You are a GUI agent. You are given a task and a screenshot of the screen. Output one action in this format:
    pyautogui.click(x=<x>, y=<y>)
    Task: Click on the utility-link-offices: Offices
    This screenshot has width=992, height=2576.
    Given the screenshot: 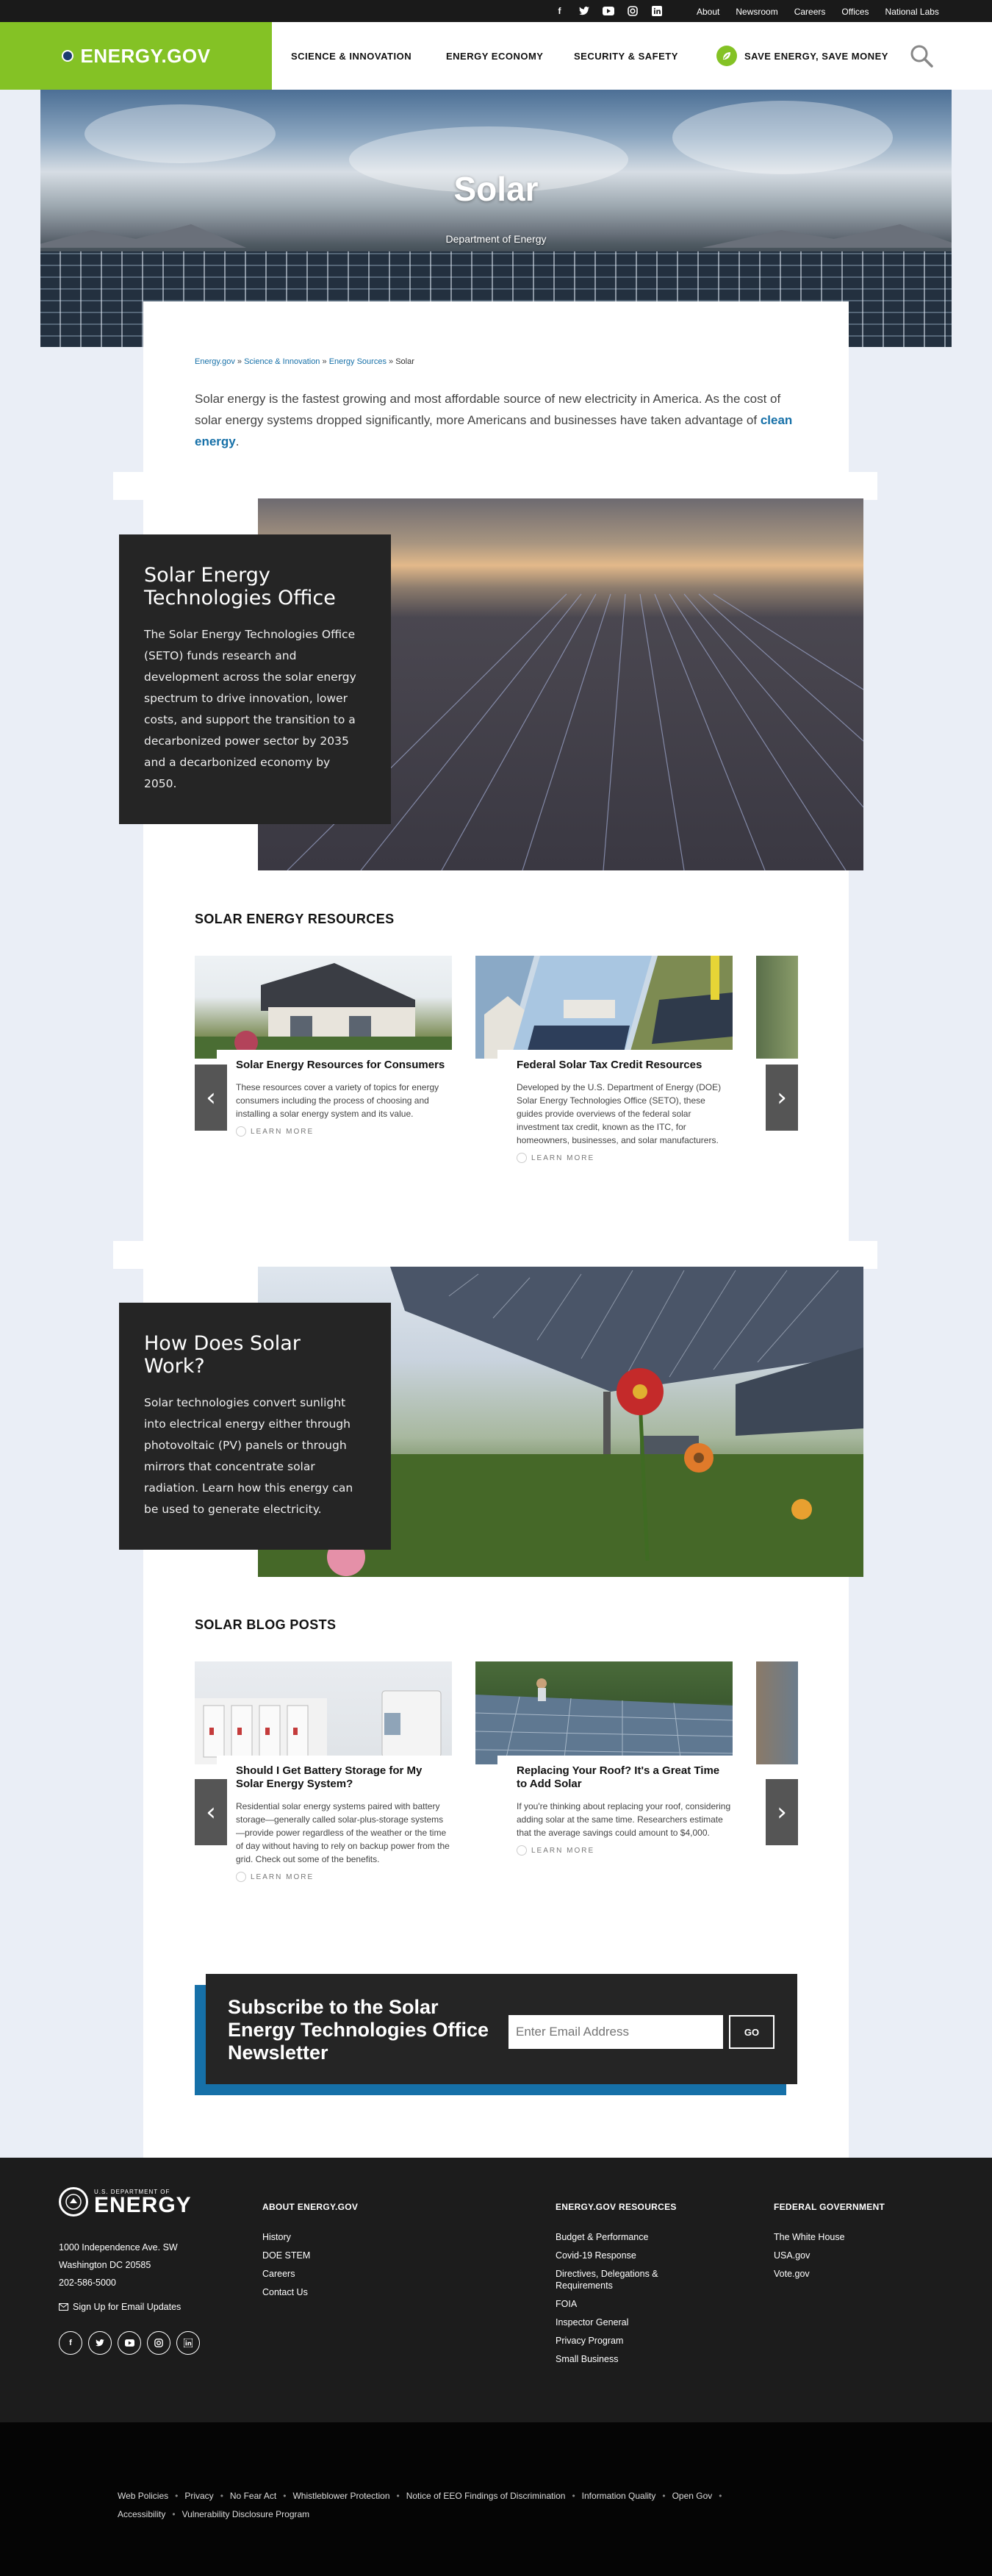 What is the action you would take?
    pyautogui.click(x=855, y=12)
    